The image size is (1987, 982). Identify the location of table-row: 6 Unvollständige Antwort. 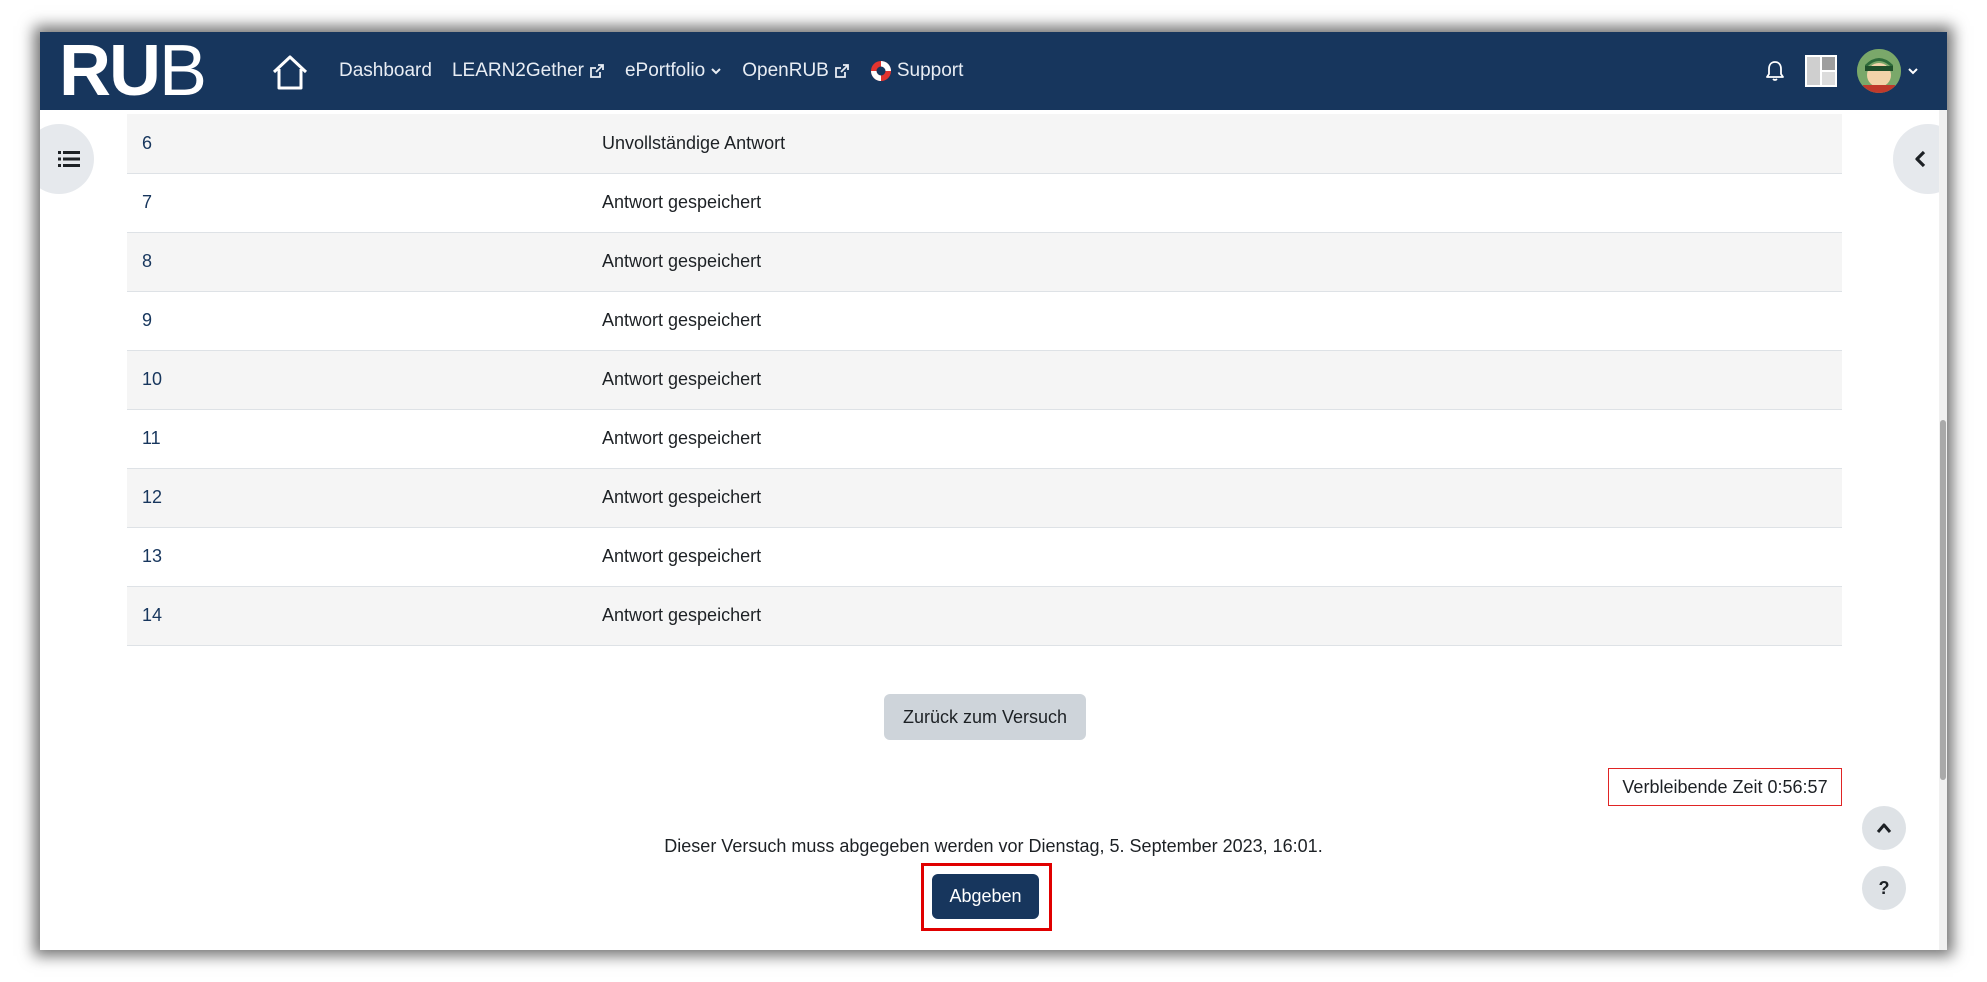
(984, 144).